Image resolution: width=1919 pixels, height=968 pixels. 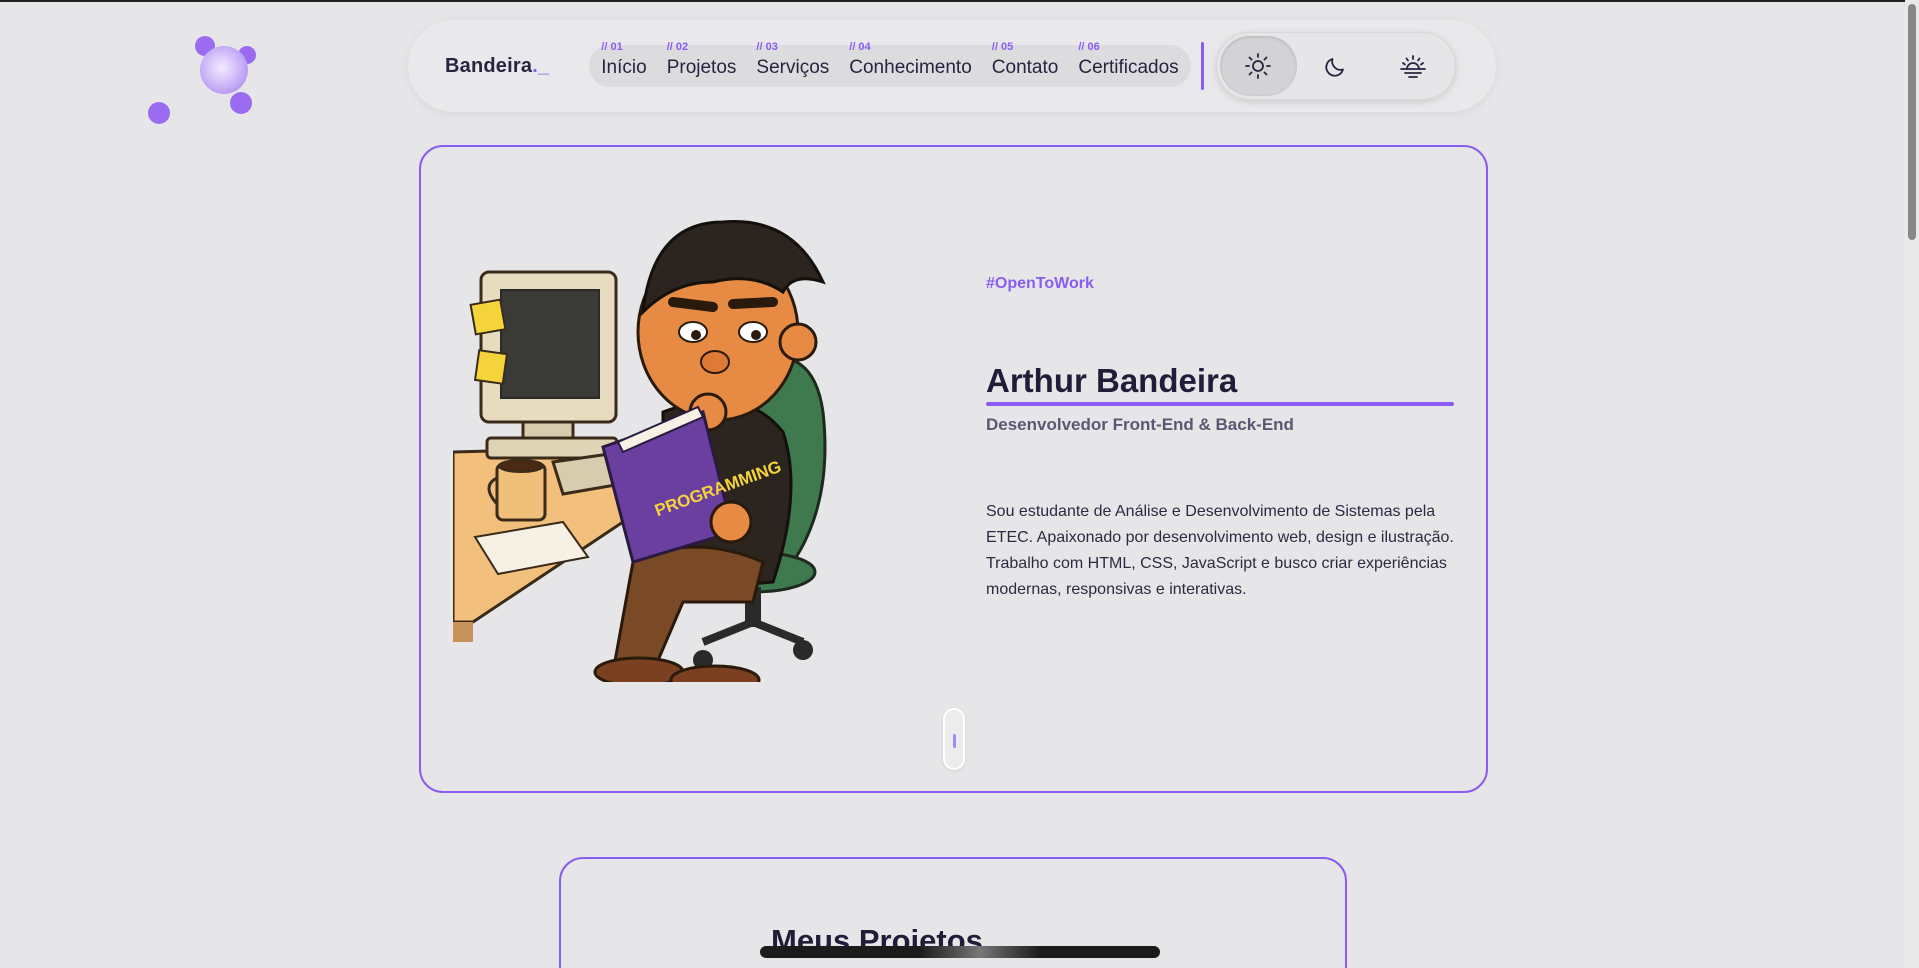 I want to click on nav-item-label: Serviços, so click(x=793, y=67).